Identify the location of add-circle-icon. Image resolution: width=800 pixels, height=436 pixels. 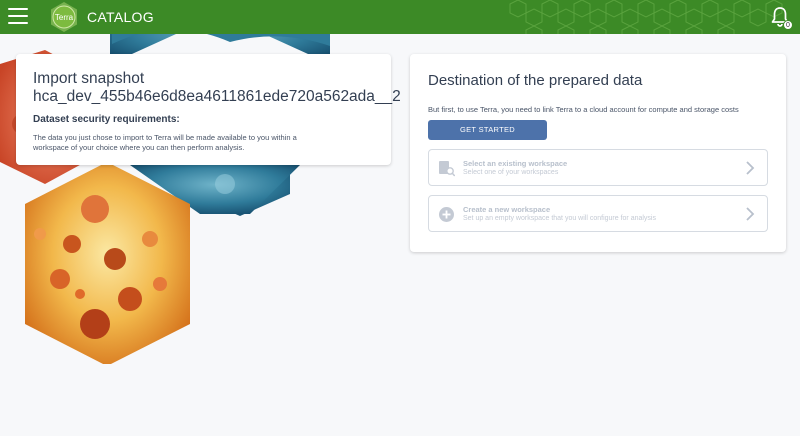
(446, 214).